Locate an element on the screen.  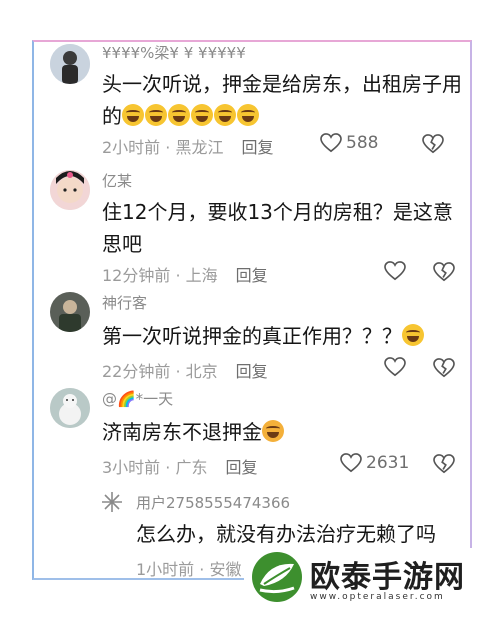
like-button: 2631 is located at coordinates (374, 463).